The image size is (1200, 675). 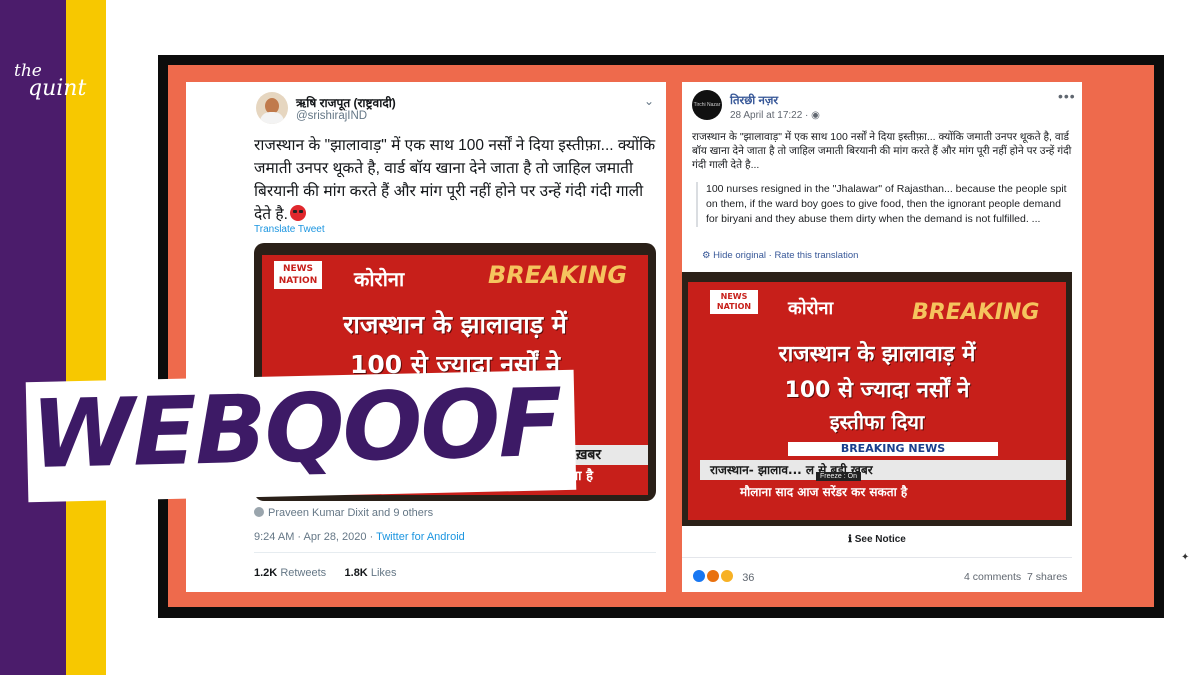 I want to click on facebook-post-date: 28 April at 17:22 · ◉, so click(x=775, y=115).